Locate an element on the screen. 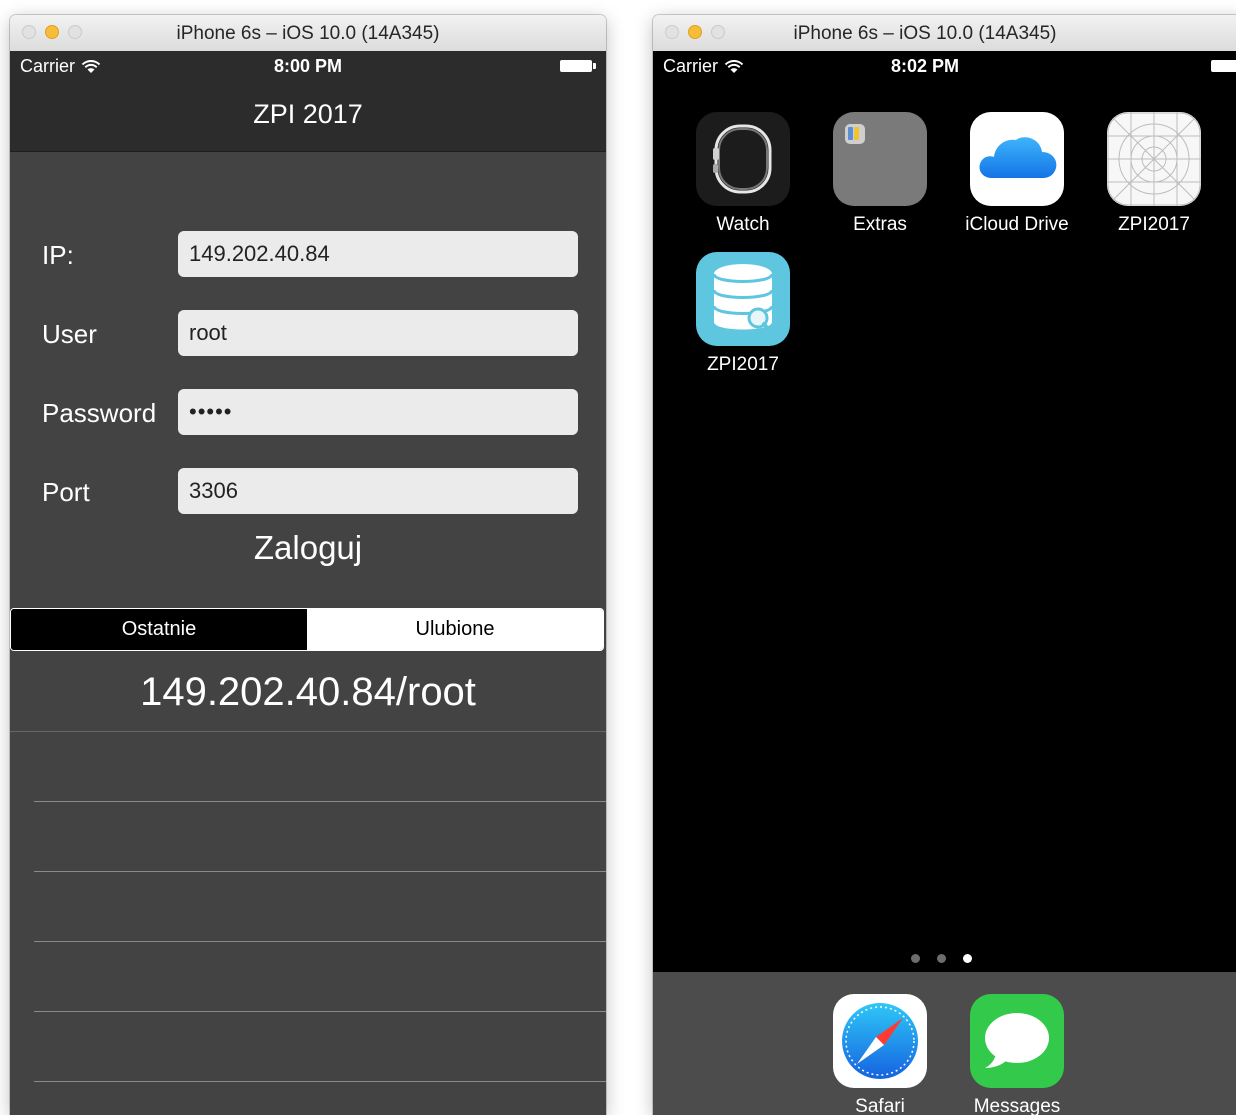 This screenshot has width=1236, height=1115. user-row: User root is located at coordinates (308, 334).